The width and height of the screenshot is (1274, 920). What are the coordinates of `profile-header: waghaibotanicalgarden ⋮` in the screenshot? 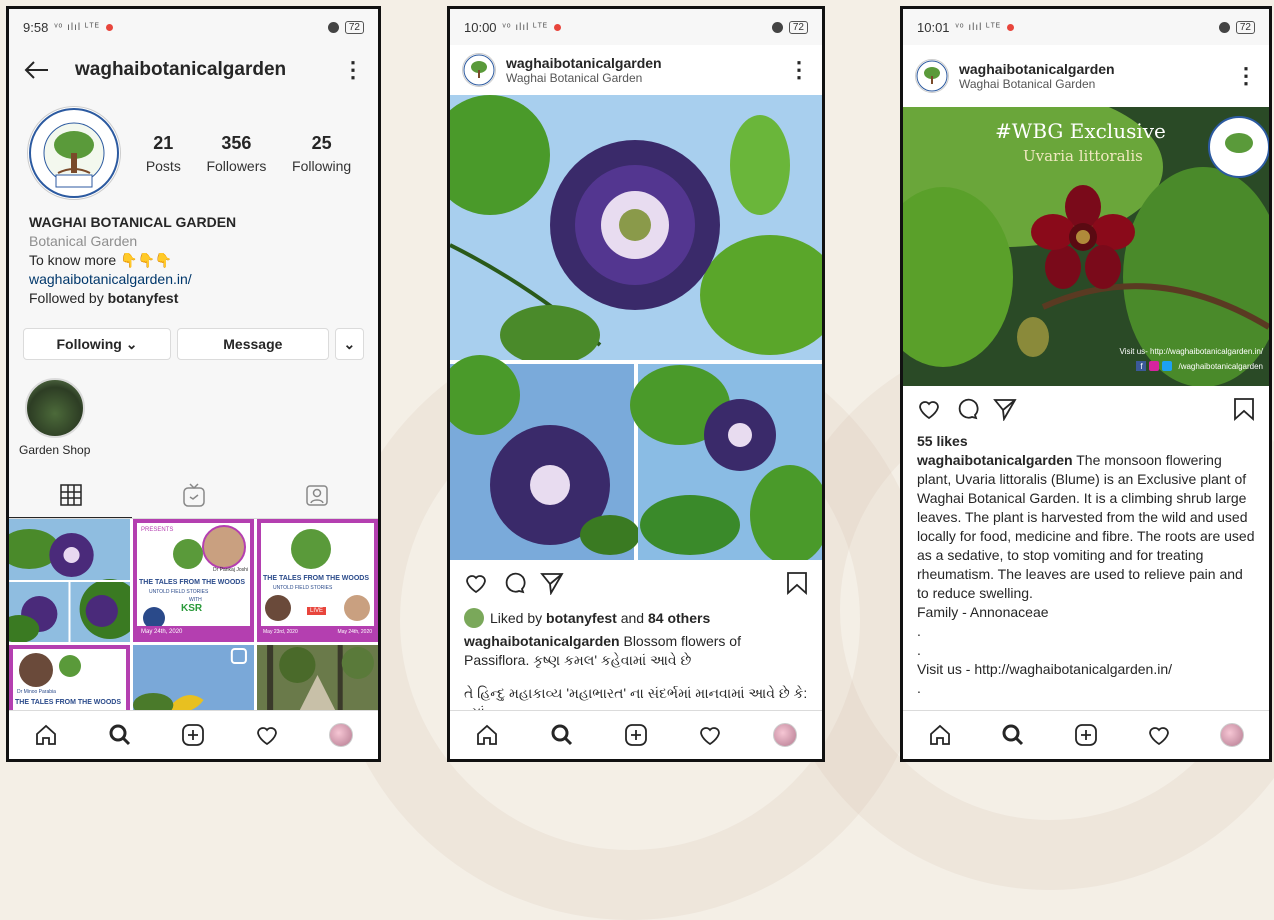 It's located at (193, 70).